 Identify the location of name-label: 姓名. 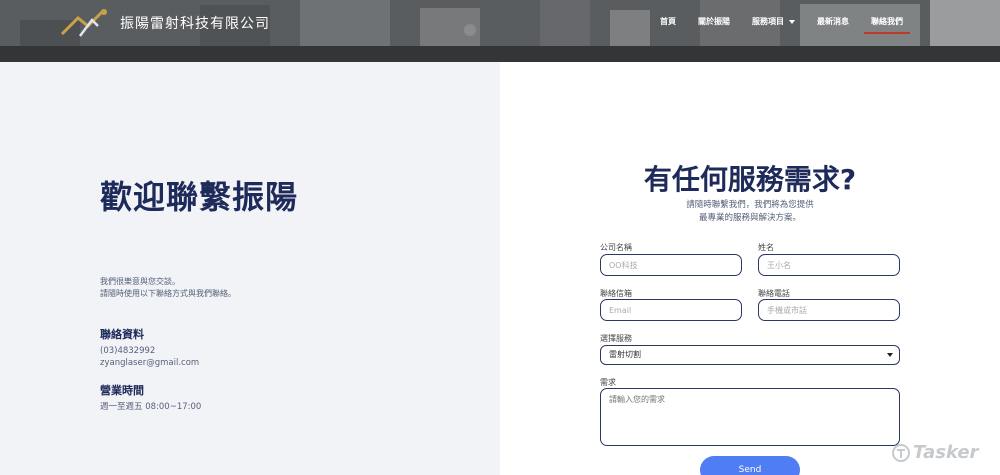
(766, 247).